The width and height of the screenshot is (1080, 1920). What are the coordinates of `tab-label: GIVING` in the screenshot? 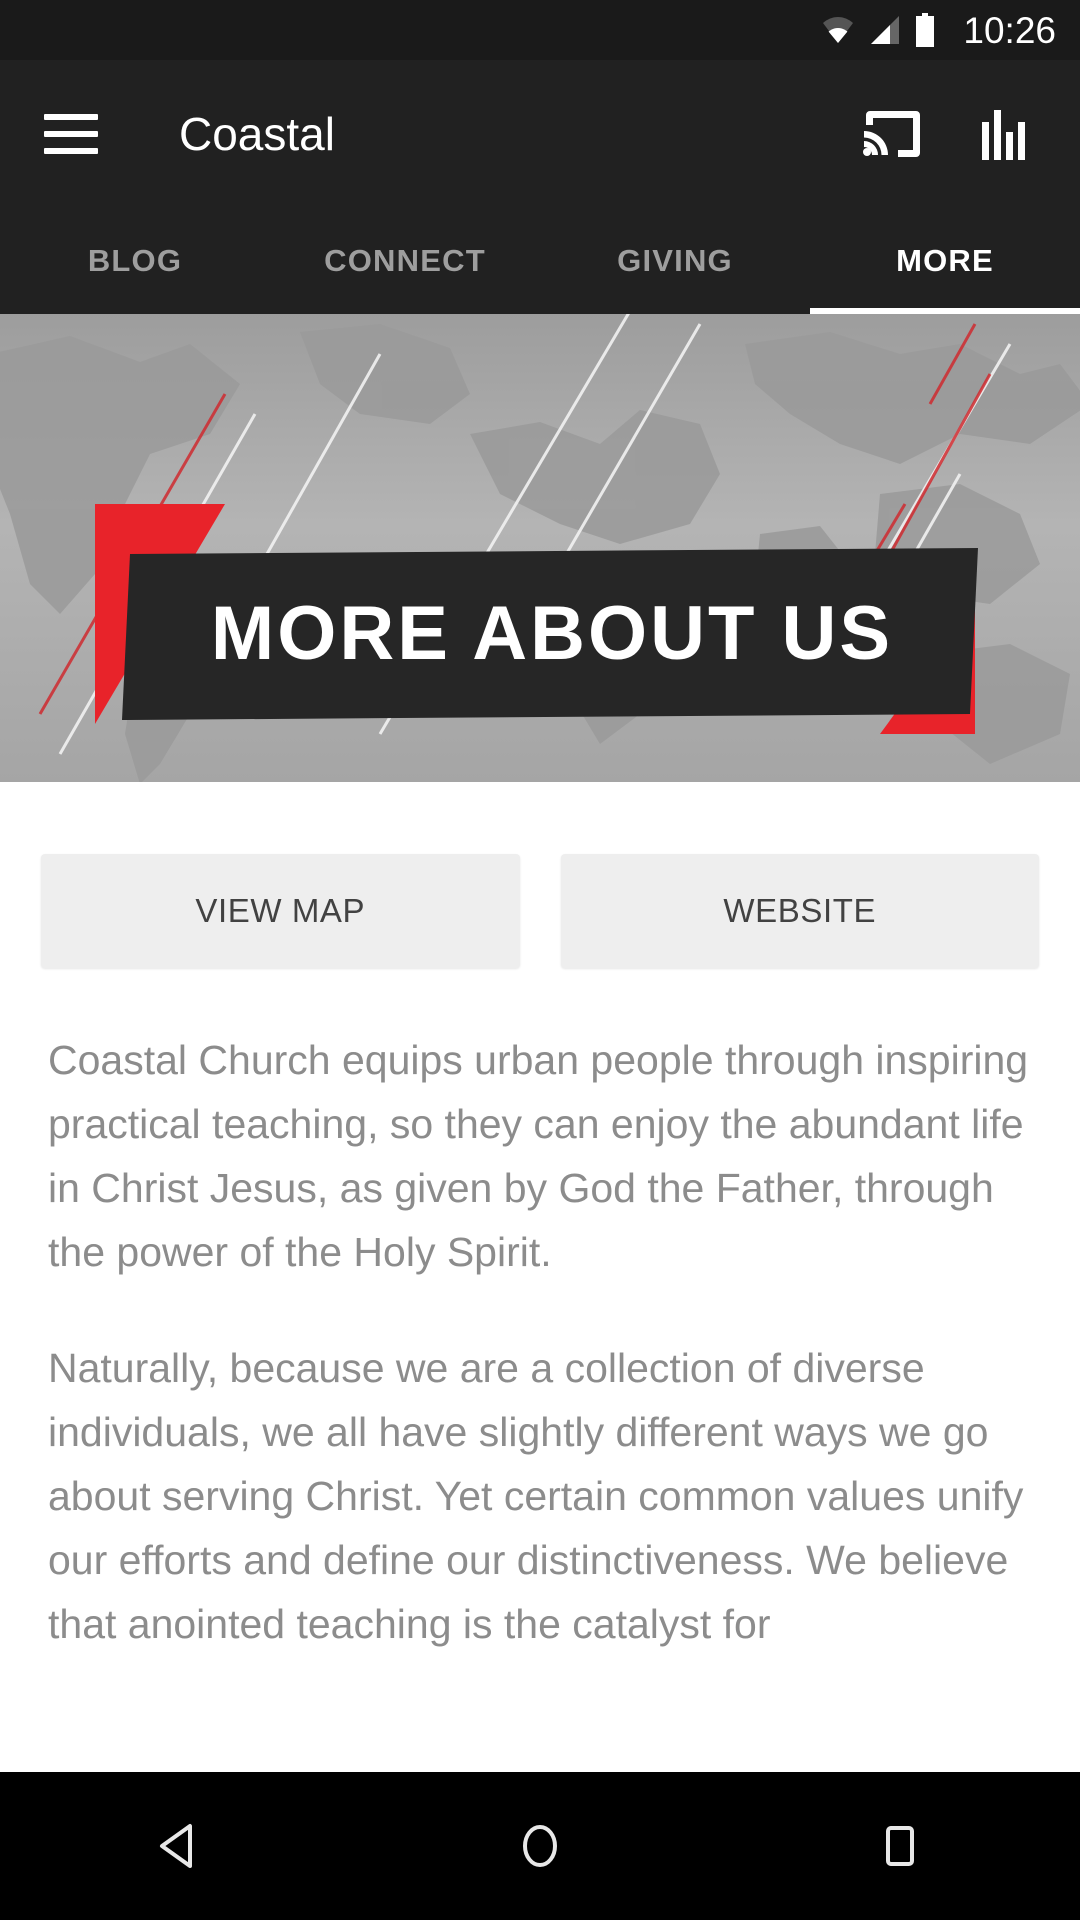 It's located at (675, 260).